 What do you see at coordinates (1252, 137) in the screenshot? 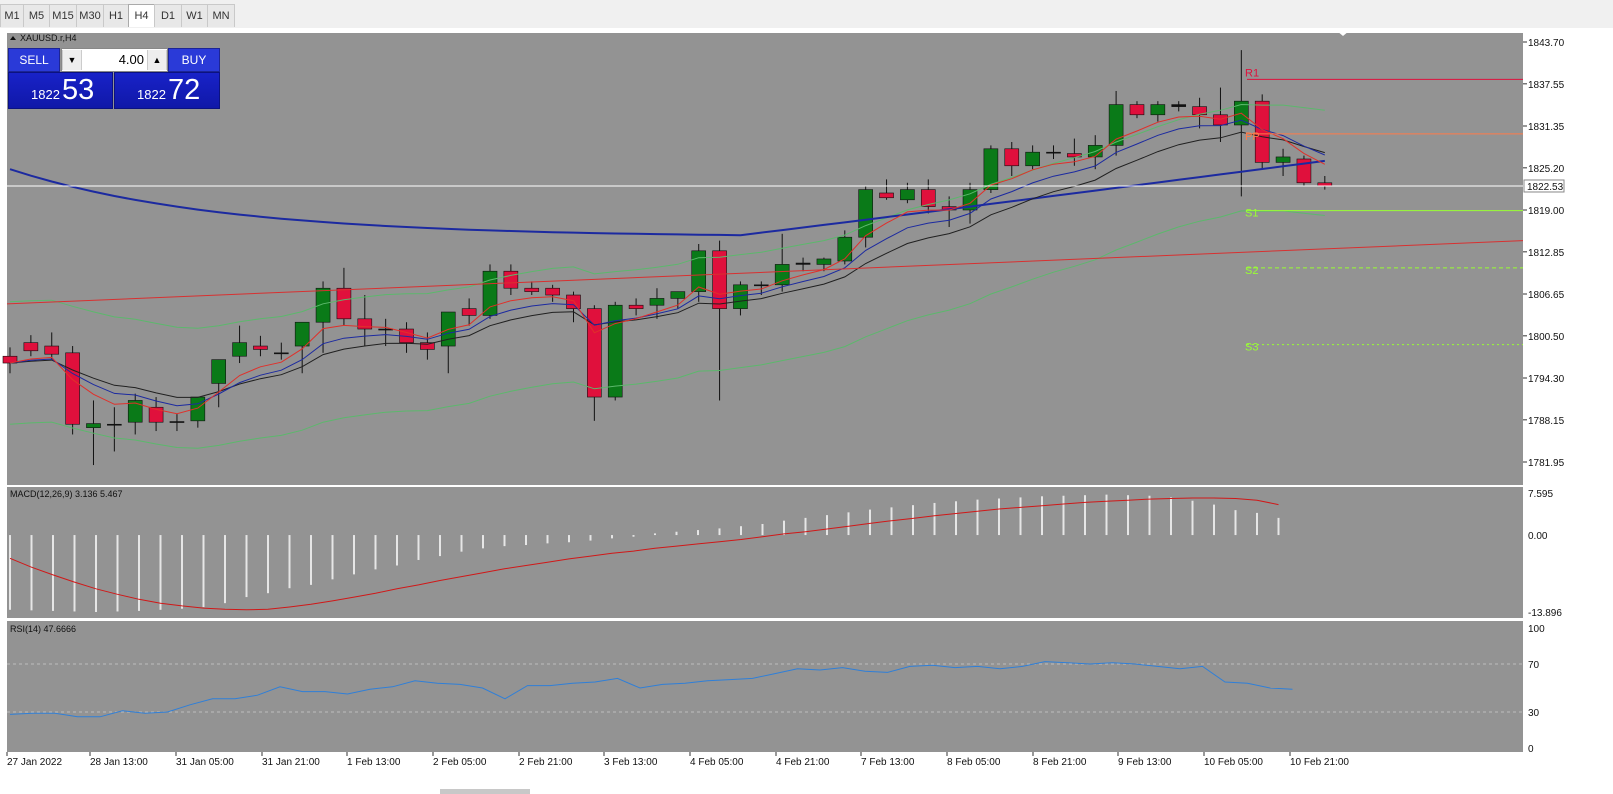
I see `pivot-label-pp: PP` at bounding box center [1252, 137].